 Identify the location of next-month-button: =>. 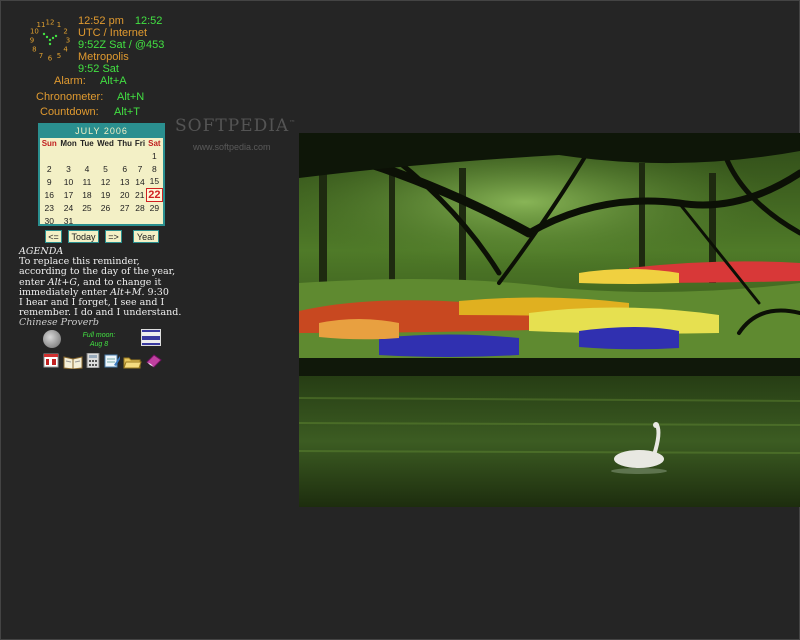
(113, 236).